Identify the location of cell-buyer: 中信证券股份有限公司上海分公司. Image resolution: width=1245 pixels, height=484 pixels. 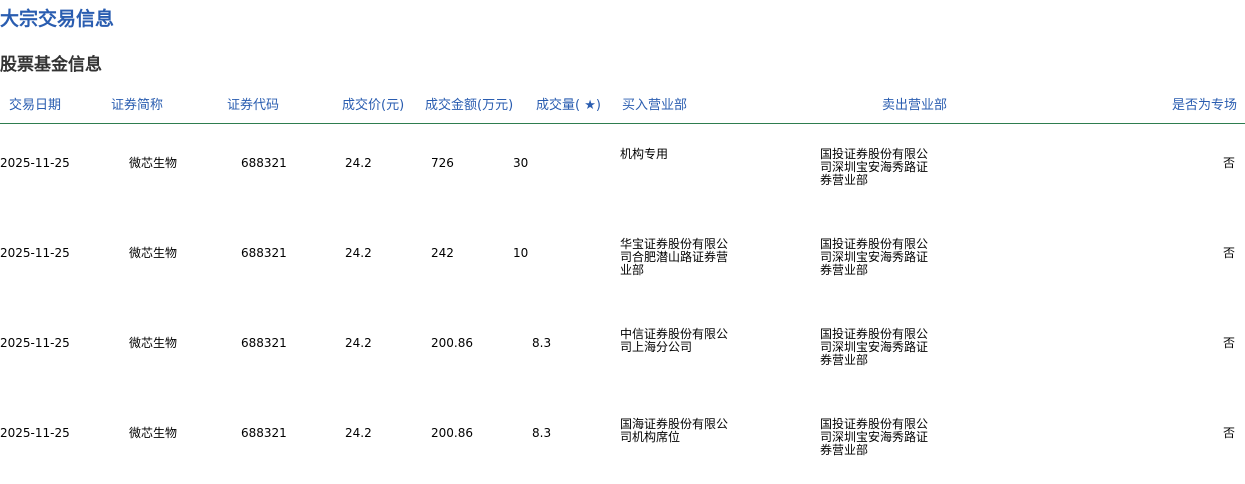
(674, 340).